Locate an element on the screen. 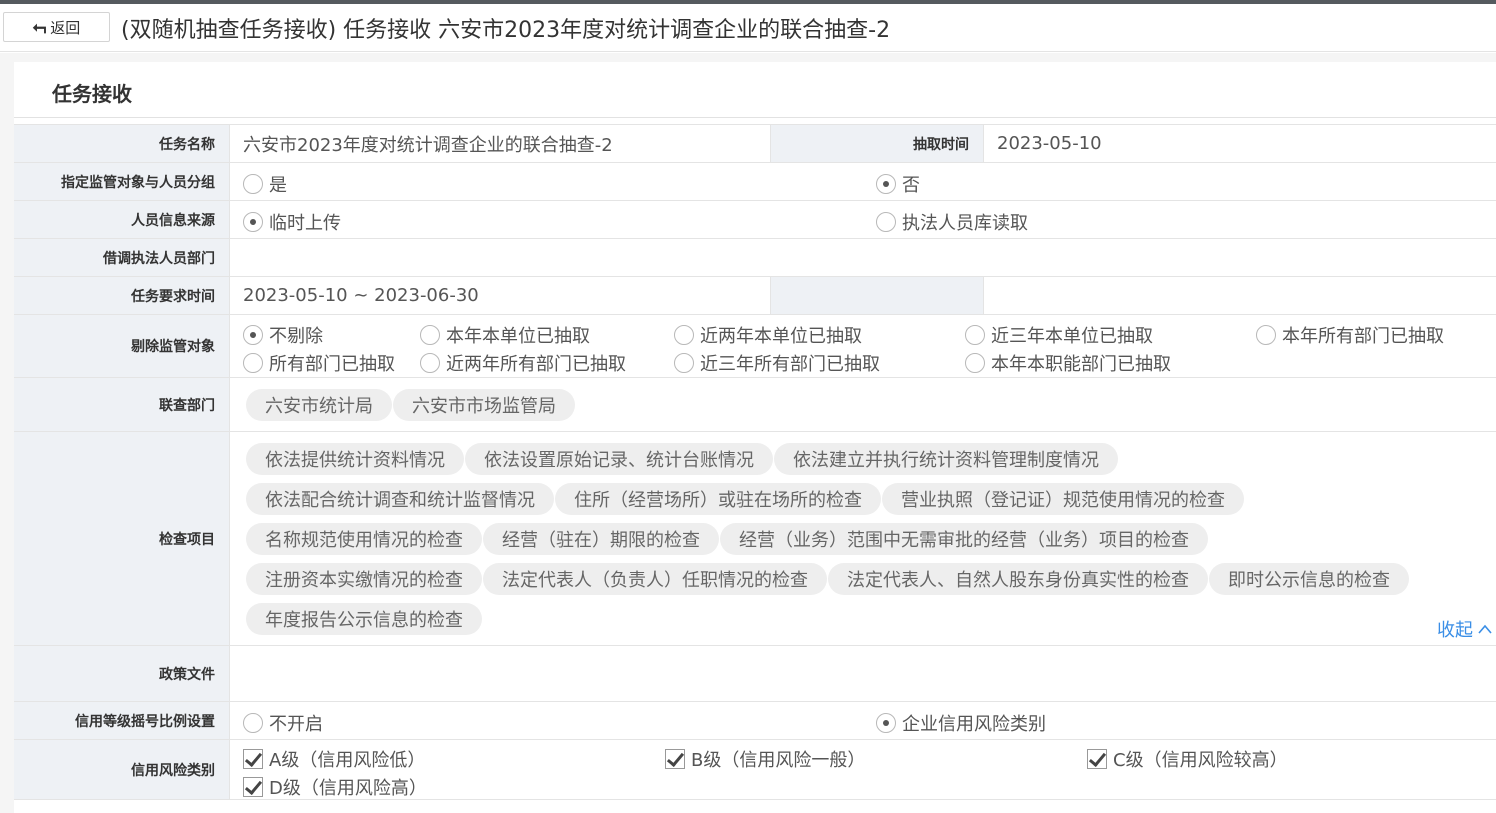  section-divider is located at coordinates (755, 117).